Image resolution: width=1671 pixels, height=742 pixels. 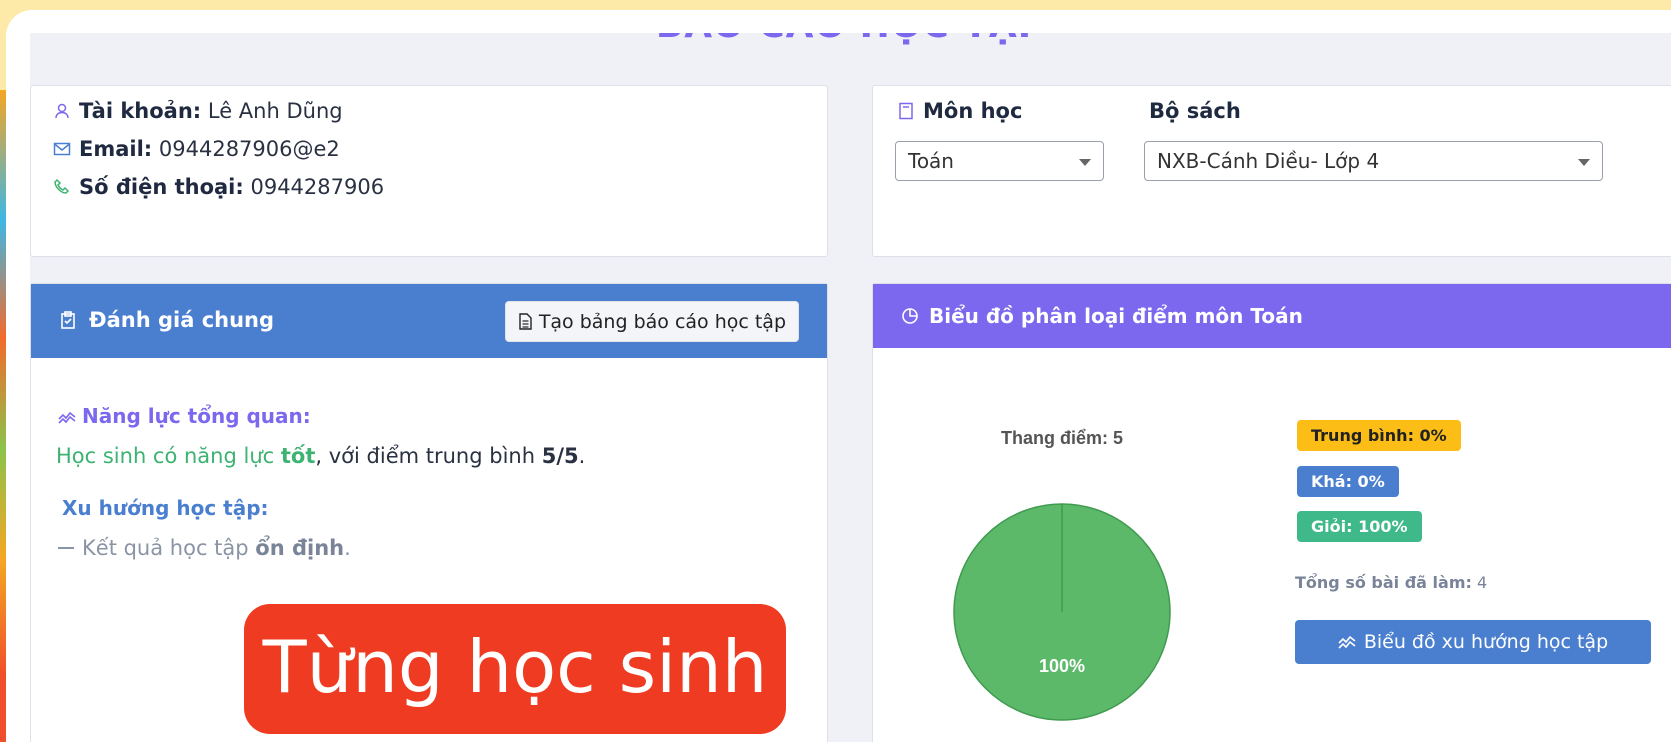 I want to click on badge-excellent: Giỏi: 100%, so click(x=1359, y=526).